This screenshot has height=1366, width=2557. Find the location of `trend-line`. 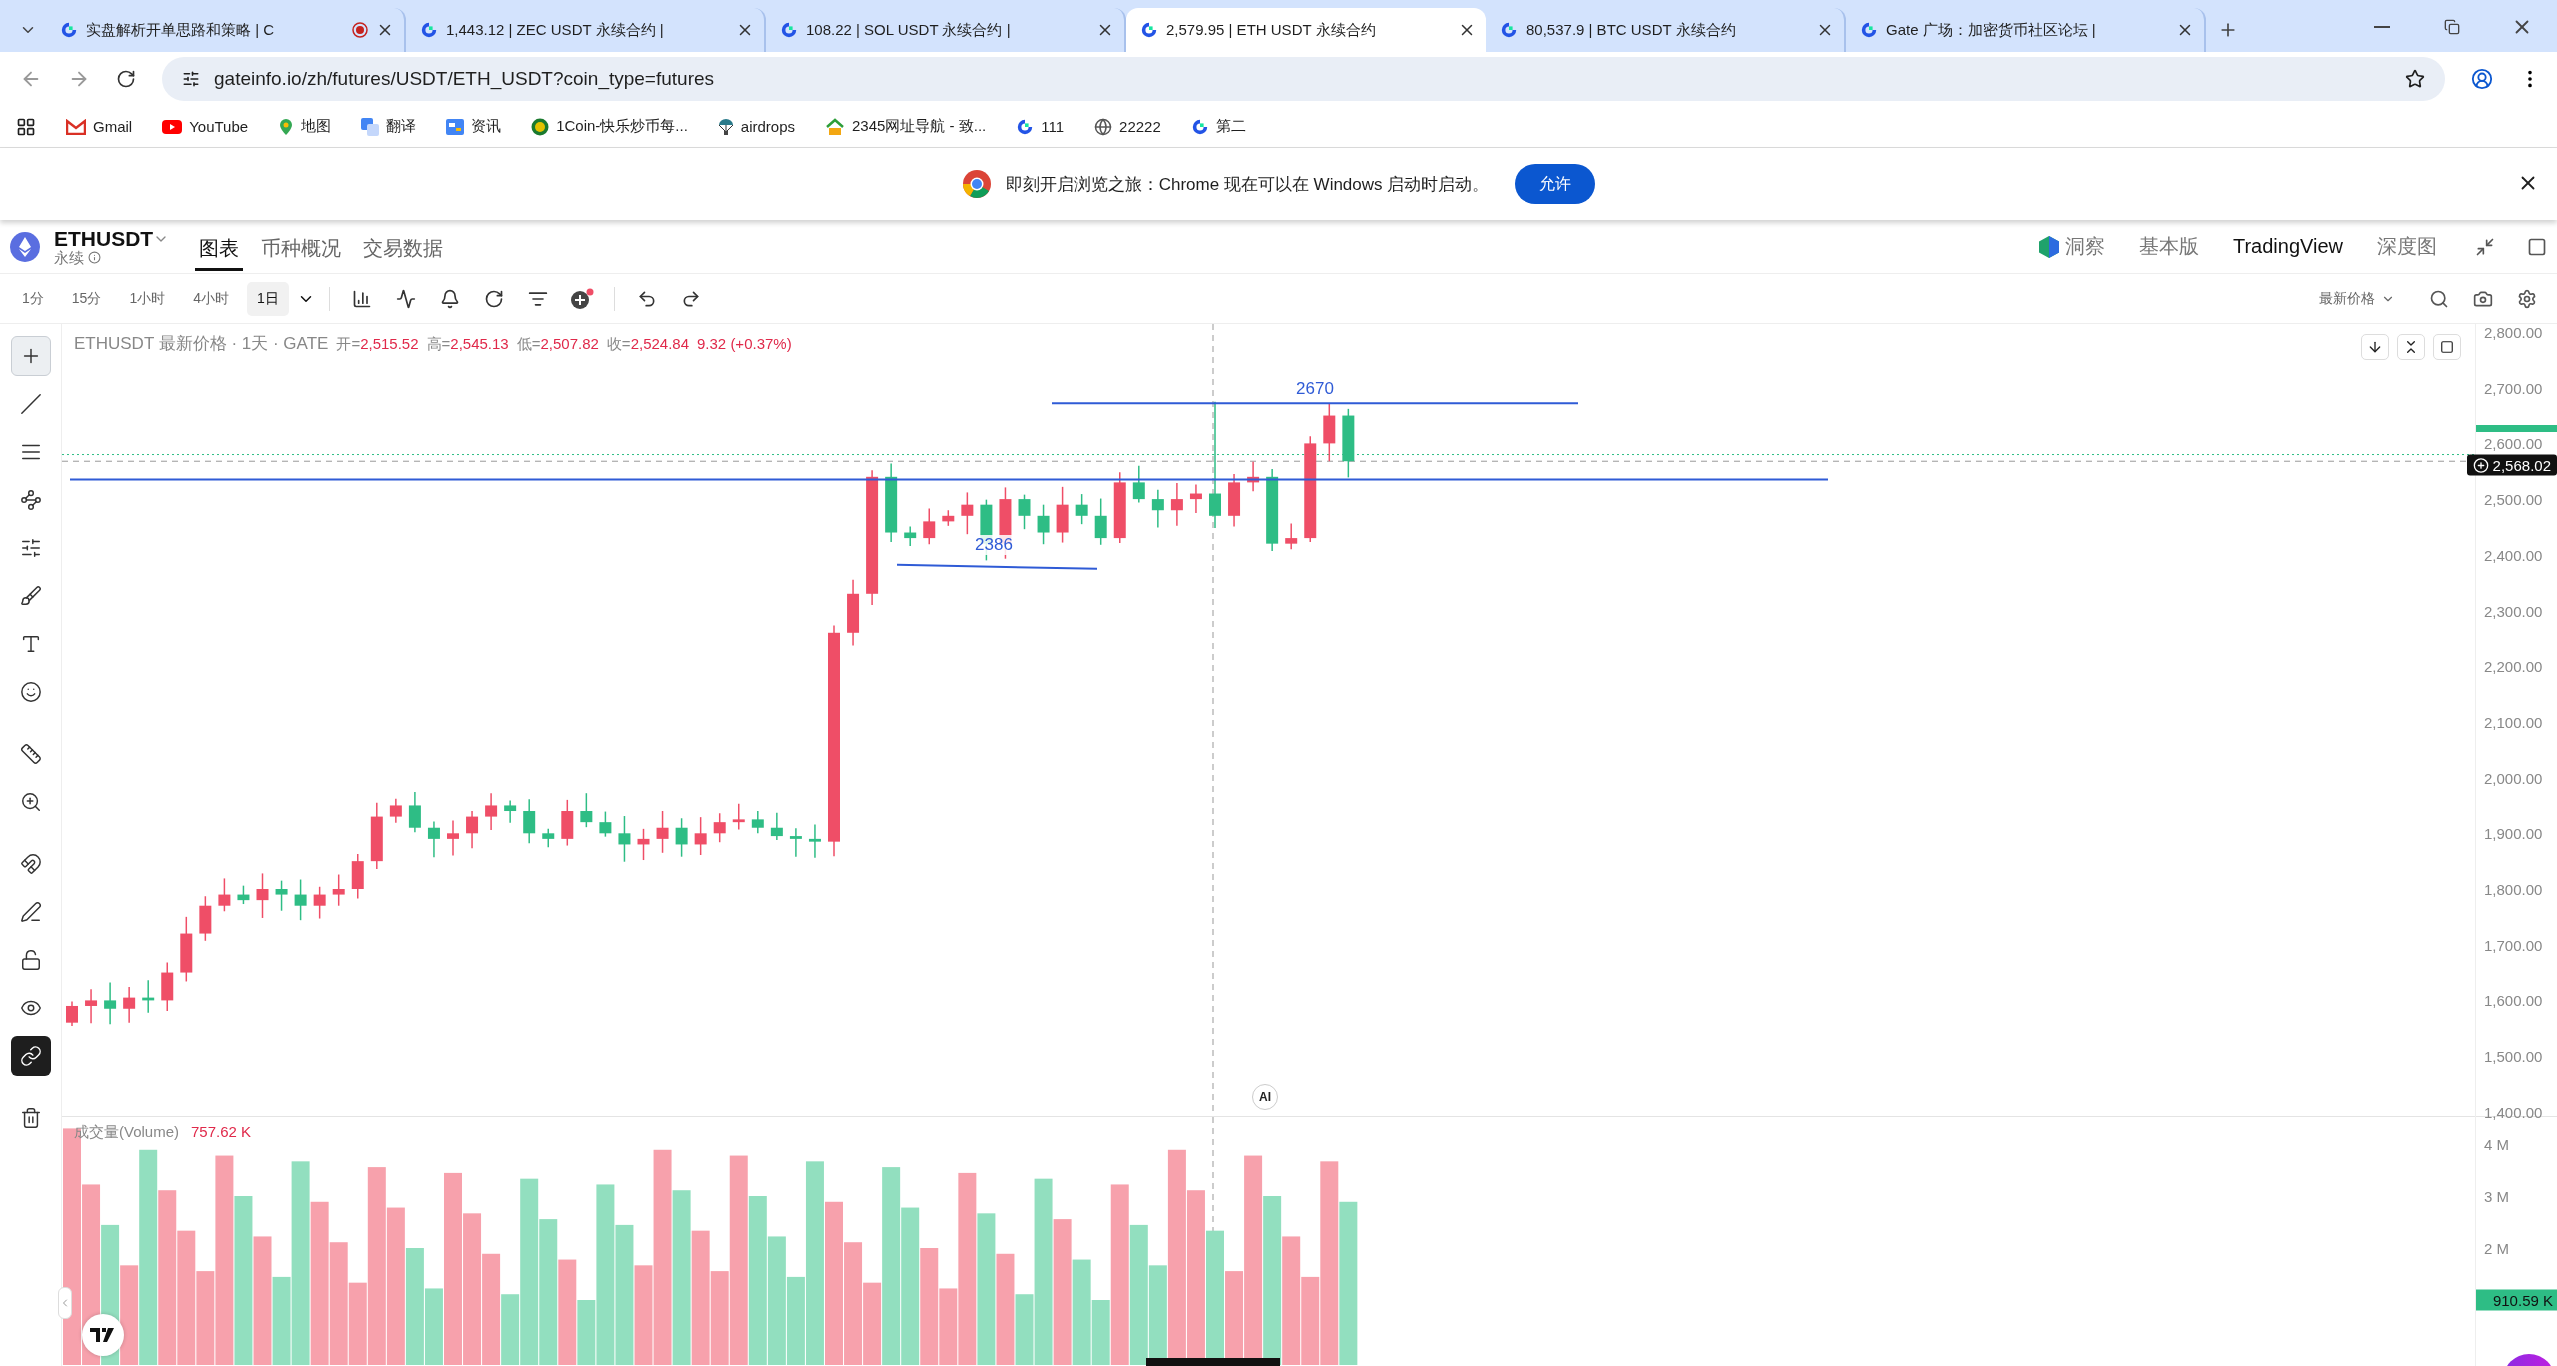

trend-line is located at coordinates (997, 566).